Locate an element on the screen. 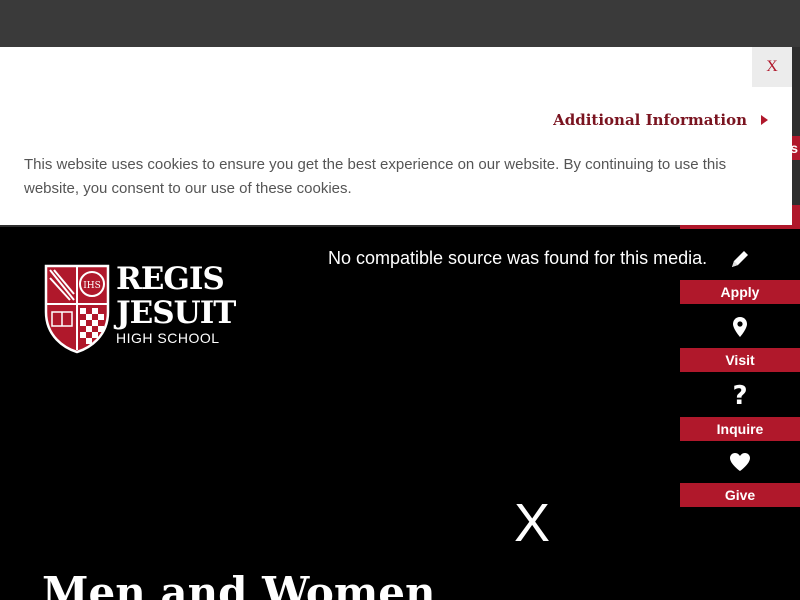 Image resolution: width=800 pixels, height=600 pixels. cookie-close-button: X is located at coordinates (772, 67).